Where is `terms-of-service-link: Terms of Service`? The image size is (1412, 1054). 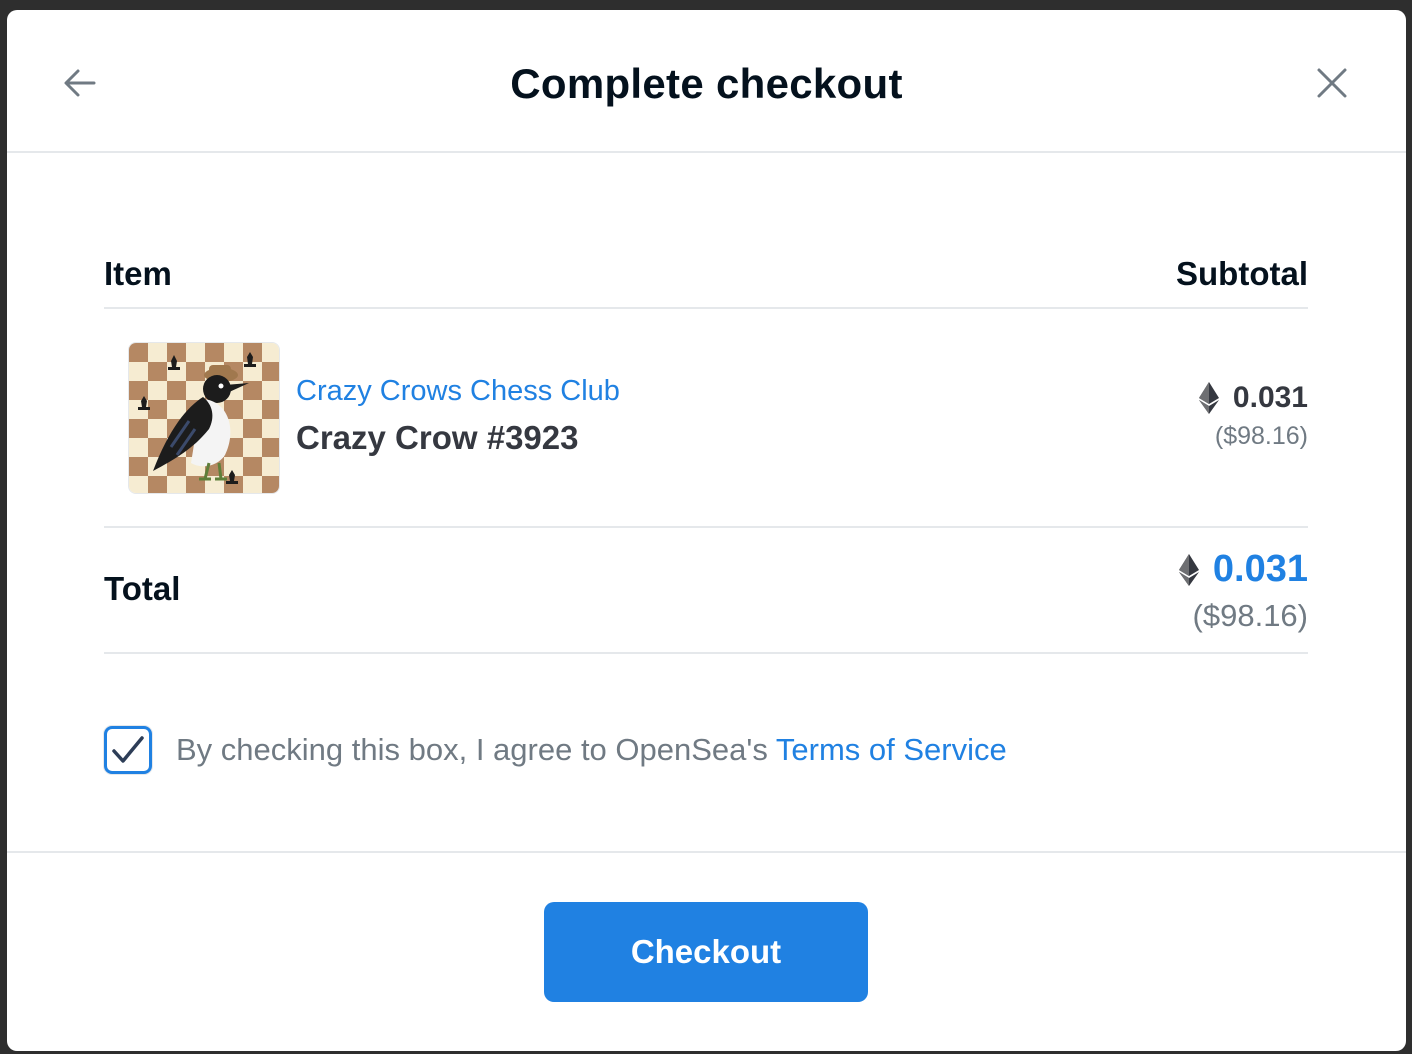
terms-of-service-link: Terms of Service is located at coordinates (891, 749).